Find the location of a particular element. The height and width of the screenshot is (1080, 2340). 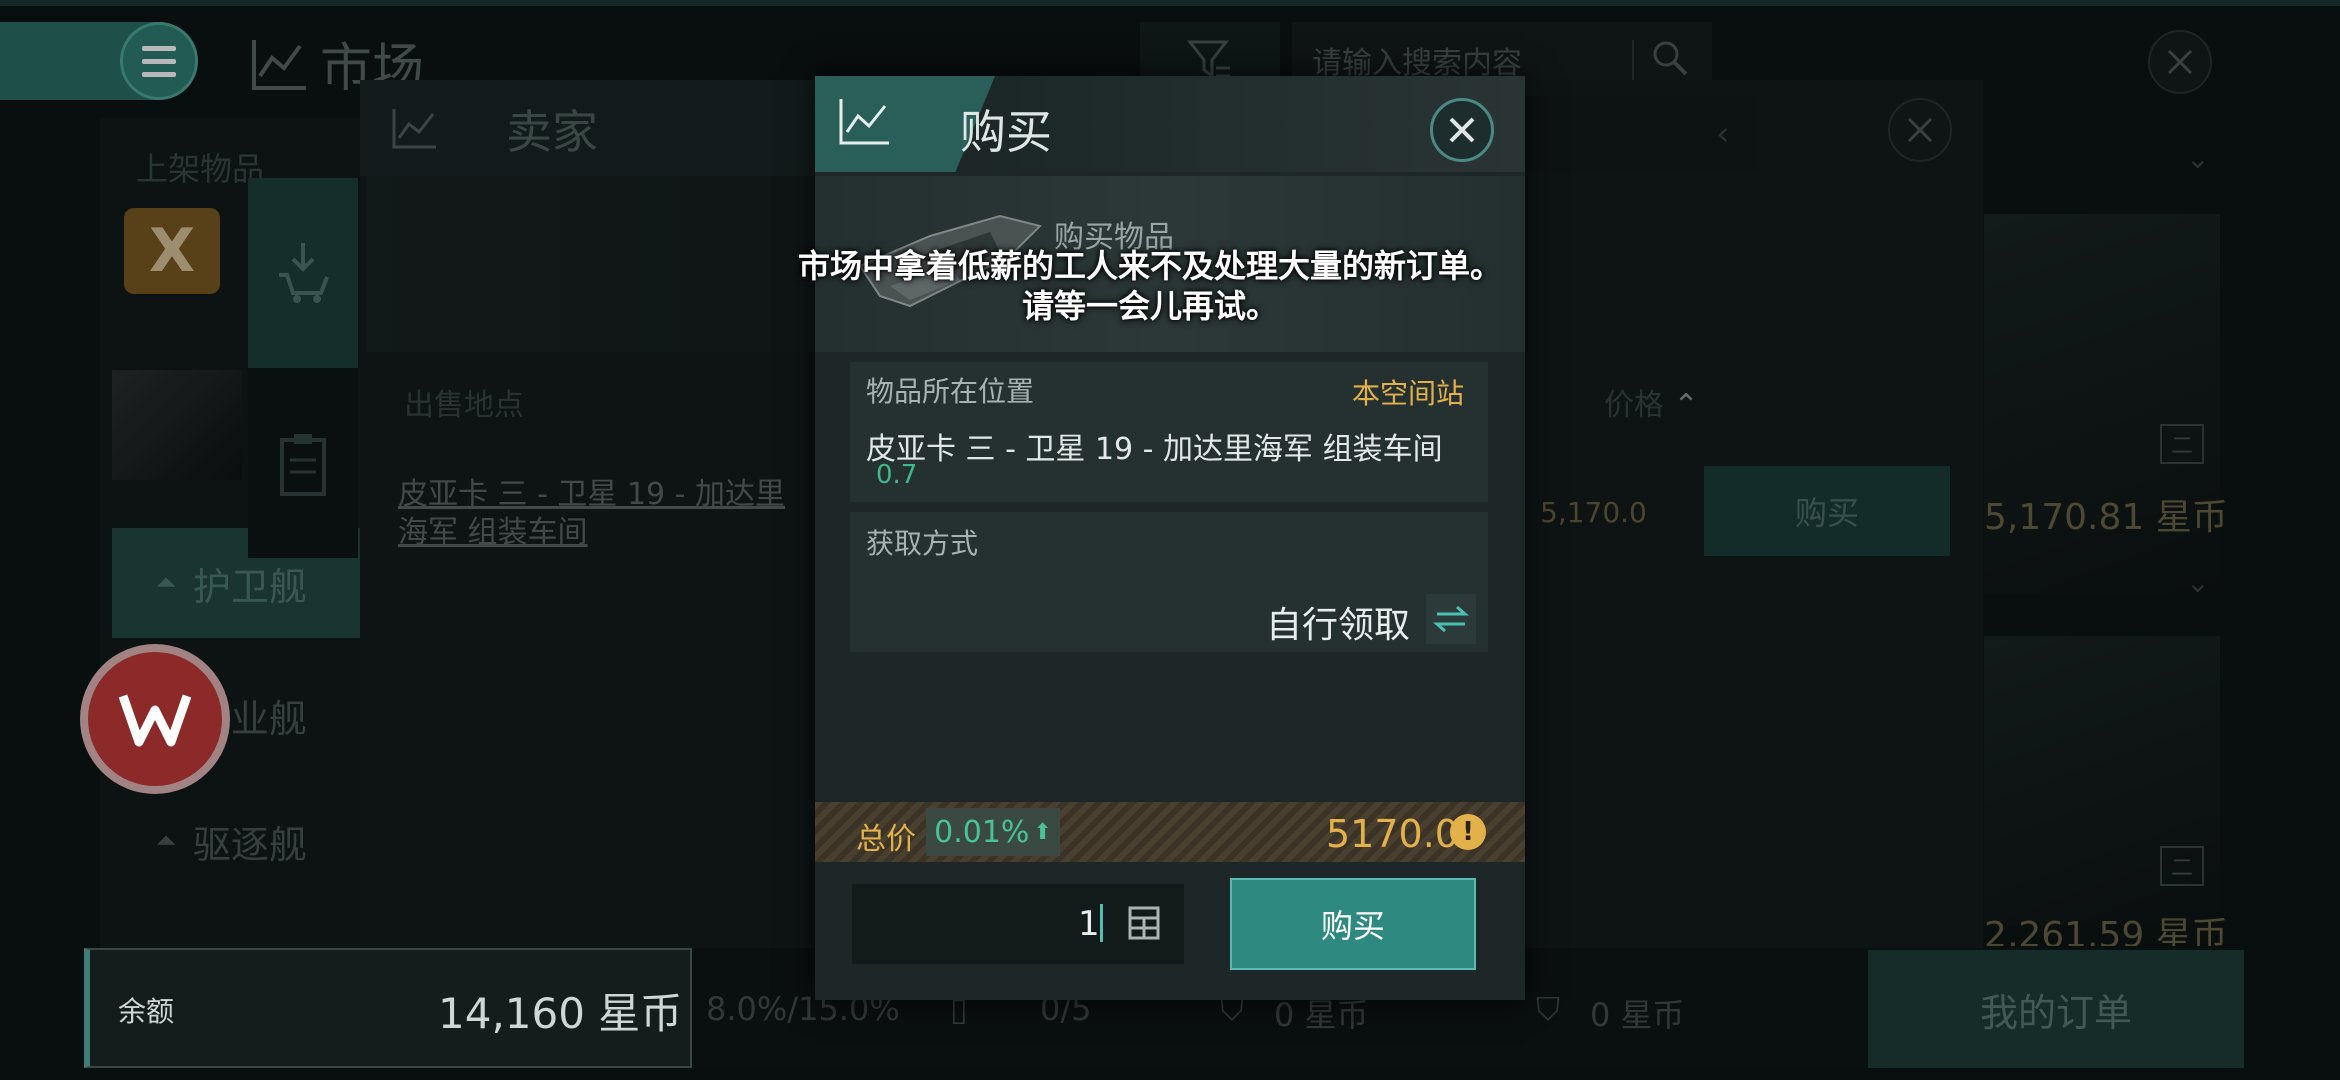

location-badge: 本空间站 is located at coordinates (1408, 393).